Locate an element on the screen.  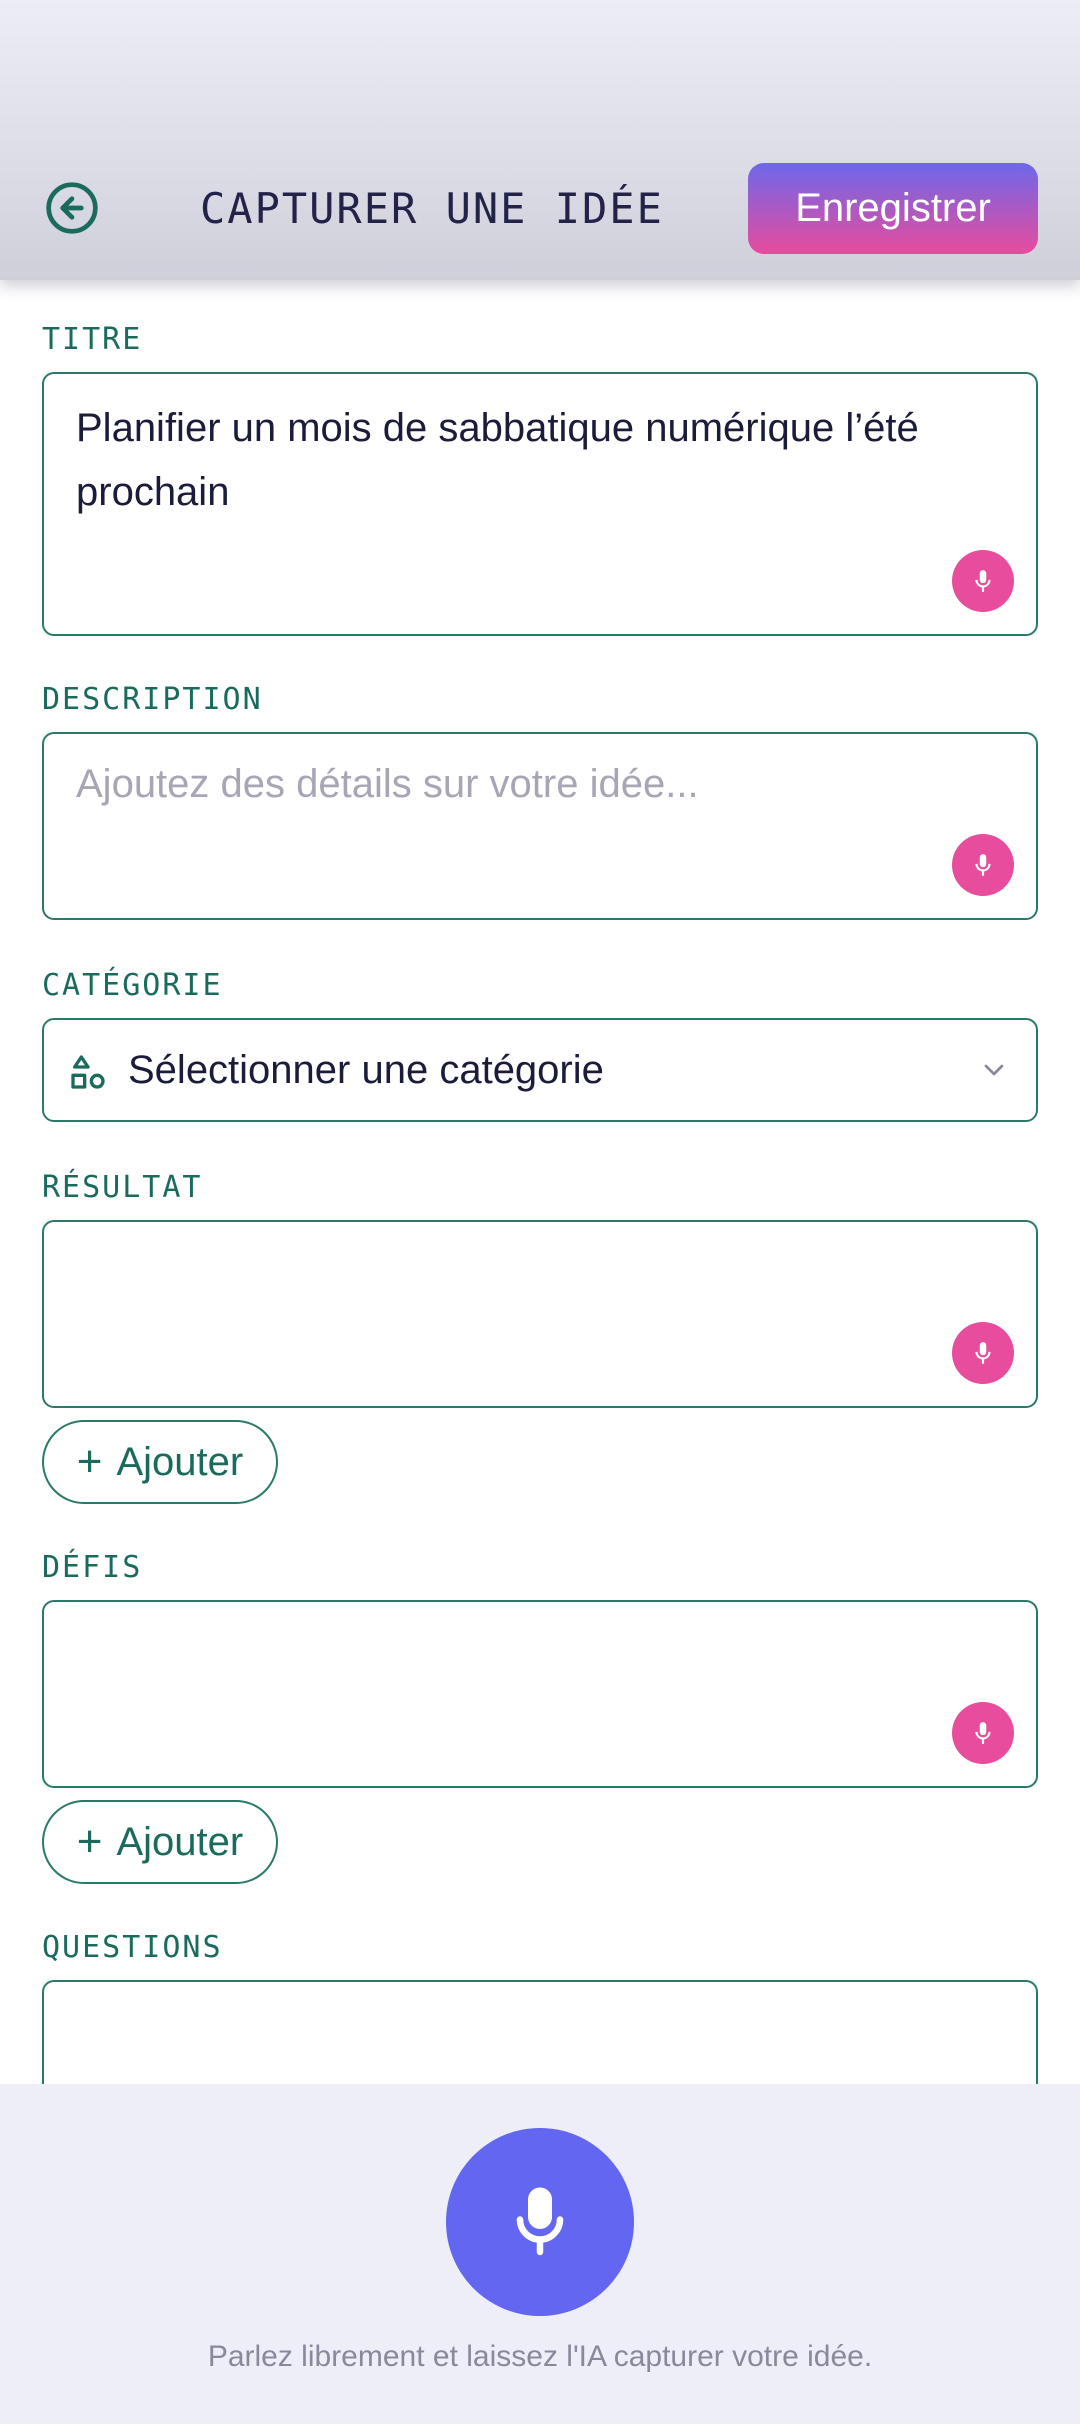
description-mic-button is located at coordinates (983, 865).